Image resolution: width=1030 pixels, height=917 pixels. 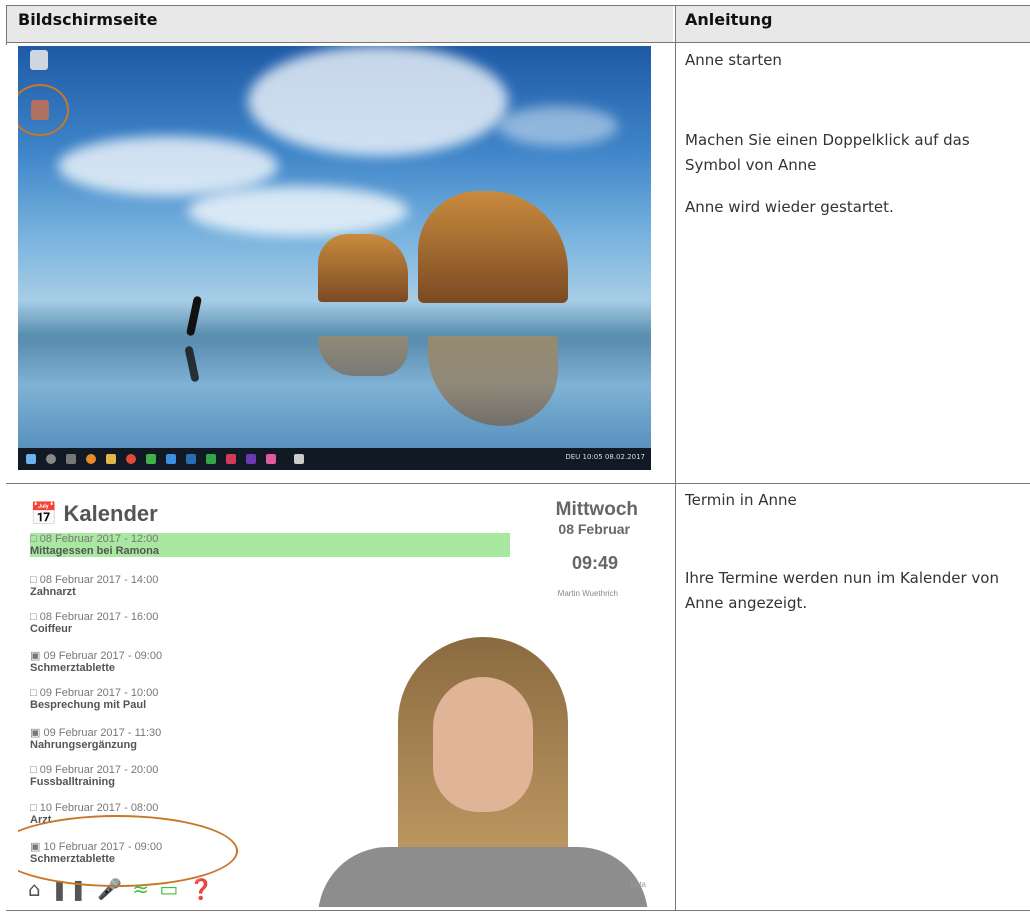 I want to click on sync-icon, so click(x=151, y=459).